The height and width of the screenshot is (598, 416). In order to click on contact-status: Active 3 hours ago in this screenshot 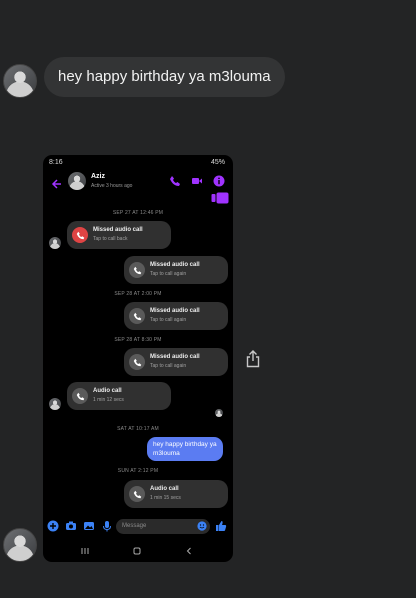, I will do `click(112, 186)`.